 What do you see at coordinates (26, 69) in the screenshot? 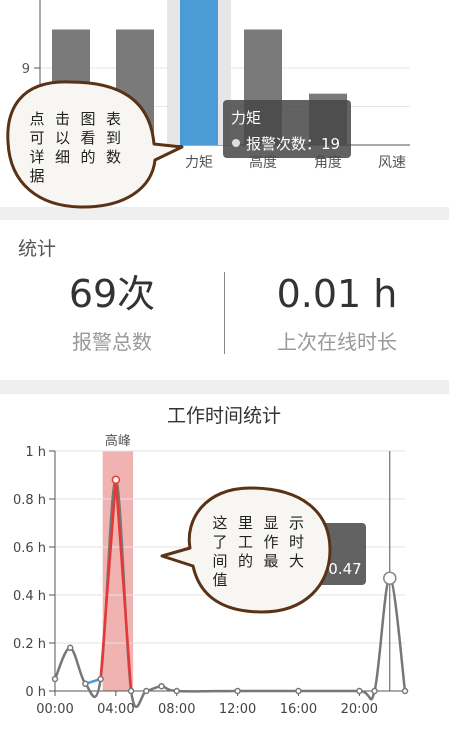
I see `bar-y-tick-label: 9` at bounding box center [26, 69].